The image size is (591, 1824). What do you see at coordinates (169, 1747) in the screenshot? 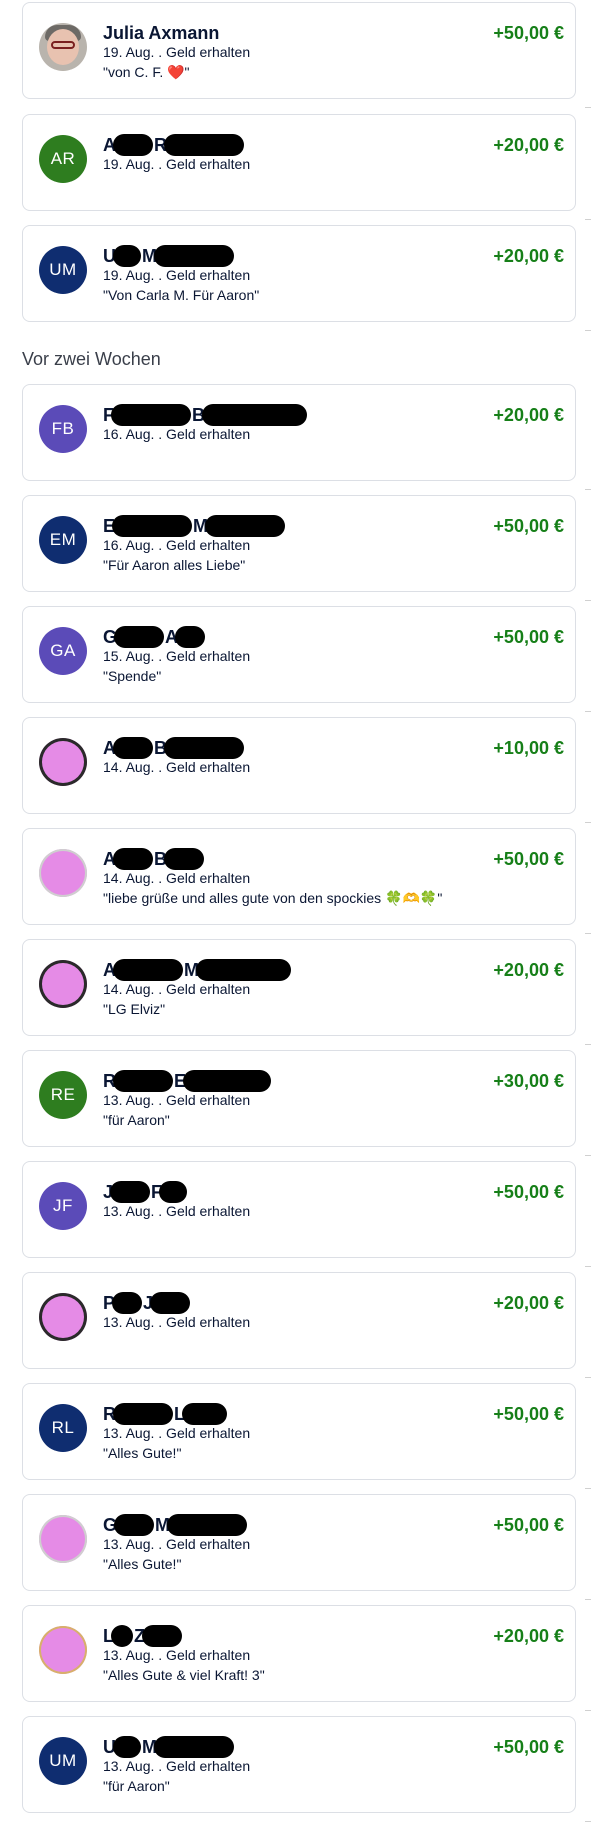
I see `sender-name: UM` at bounding box center [169, 1747].